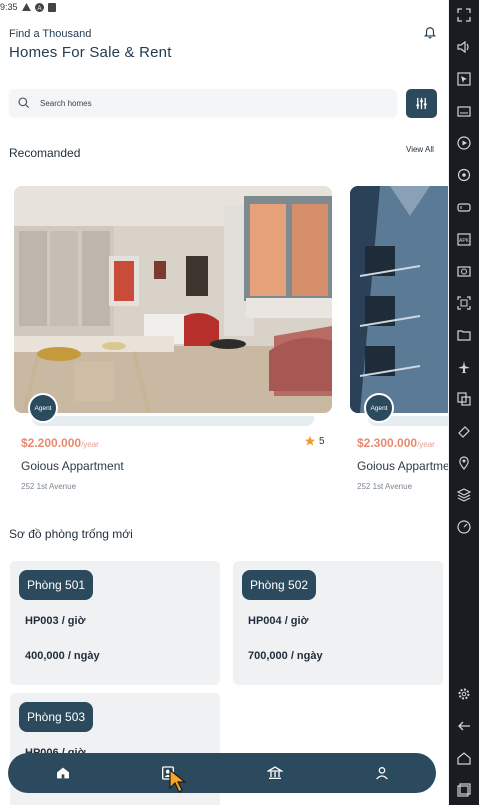 The height and width of the screenshot is (805, 479). I want to click on status-time: 9:35, so click(9, 7).